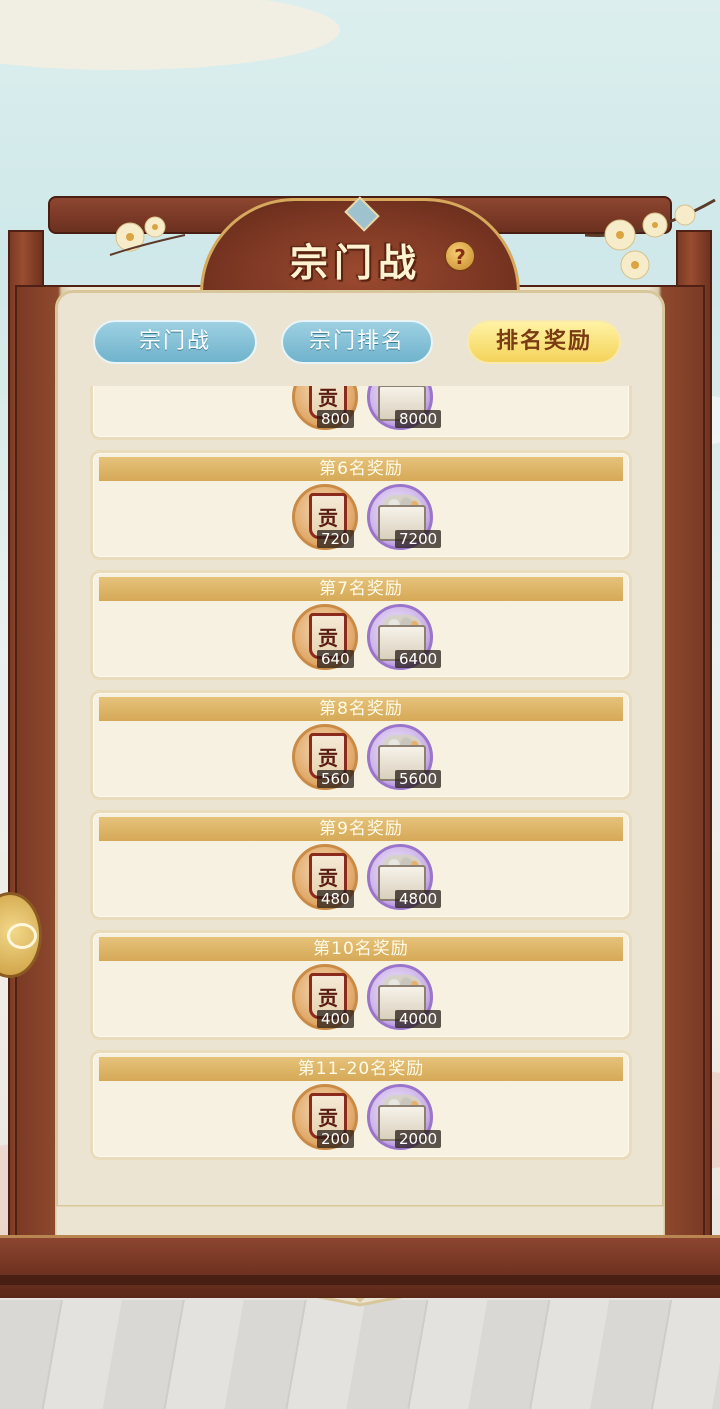  I want to click on reward-card: 第6名奖励贡 720 7200, so click(361, 505).